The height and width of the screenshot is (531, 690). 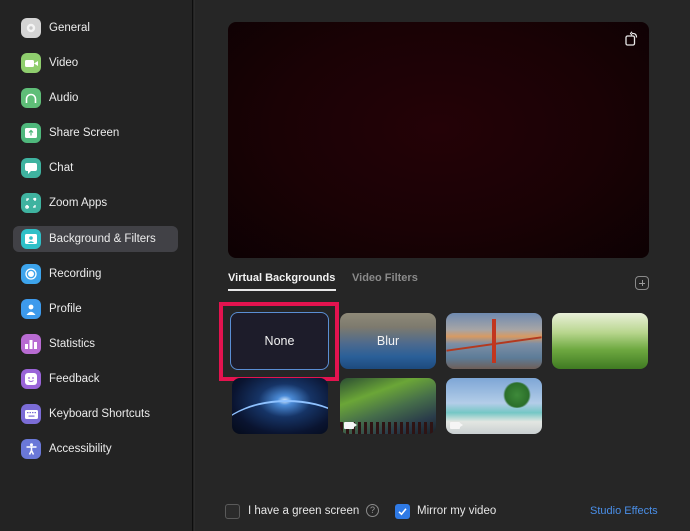 I want to click on sidebar-item-recording: Recording, so click(x=95, y=274).